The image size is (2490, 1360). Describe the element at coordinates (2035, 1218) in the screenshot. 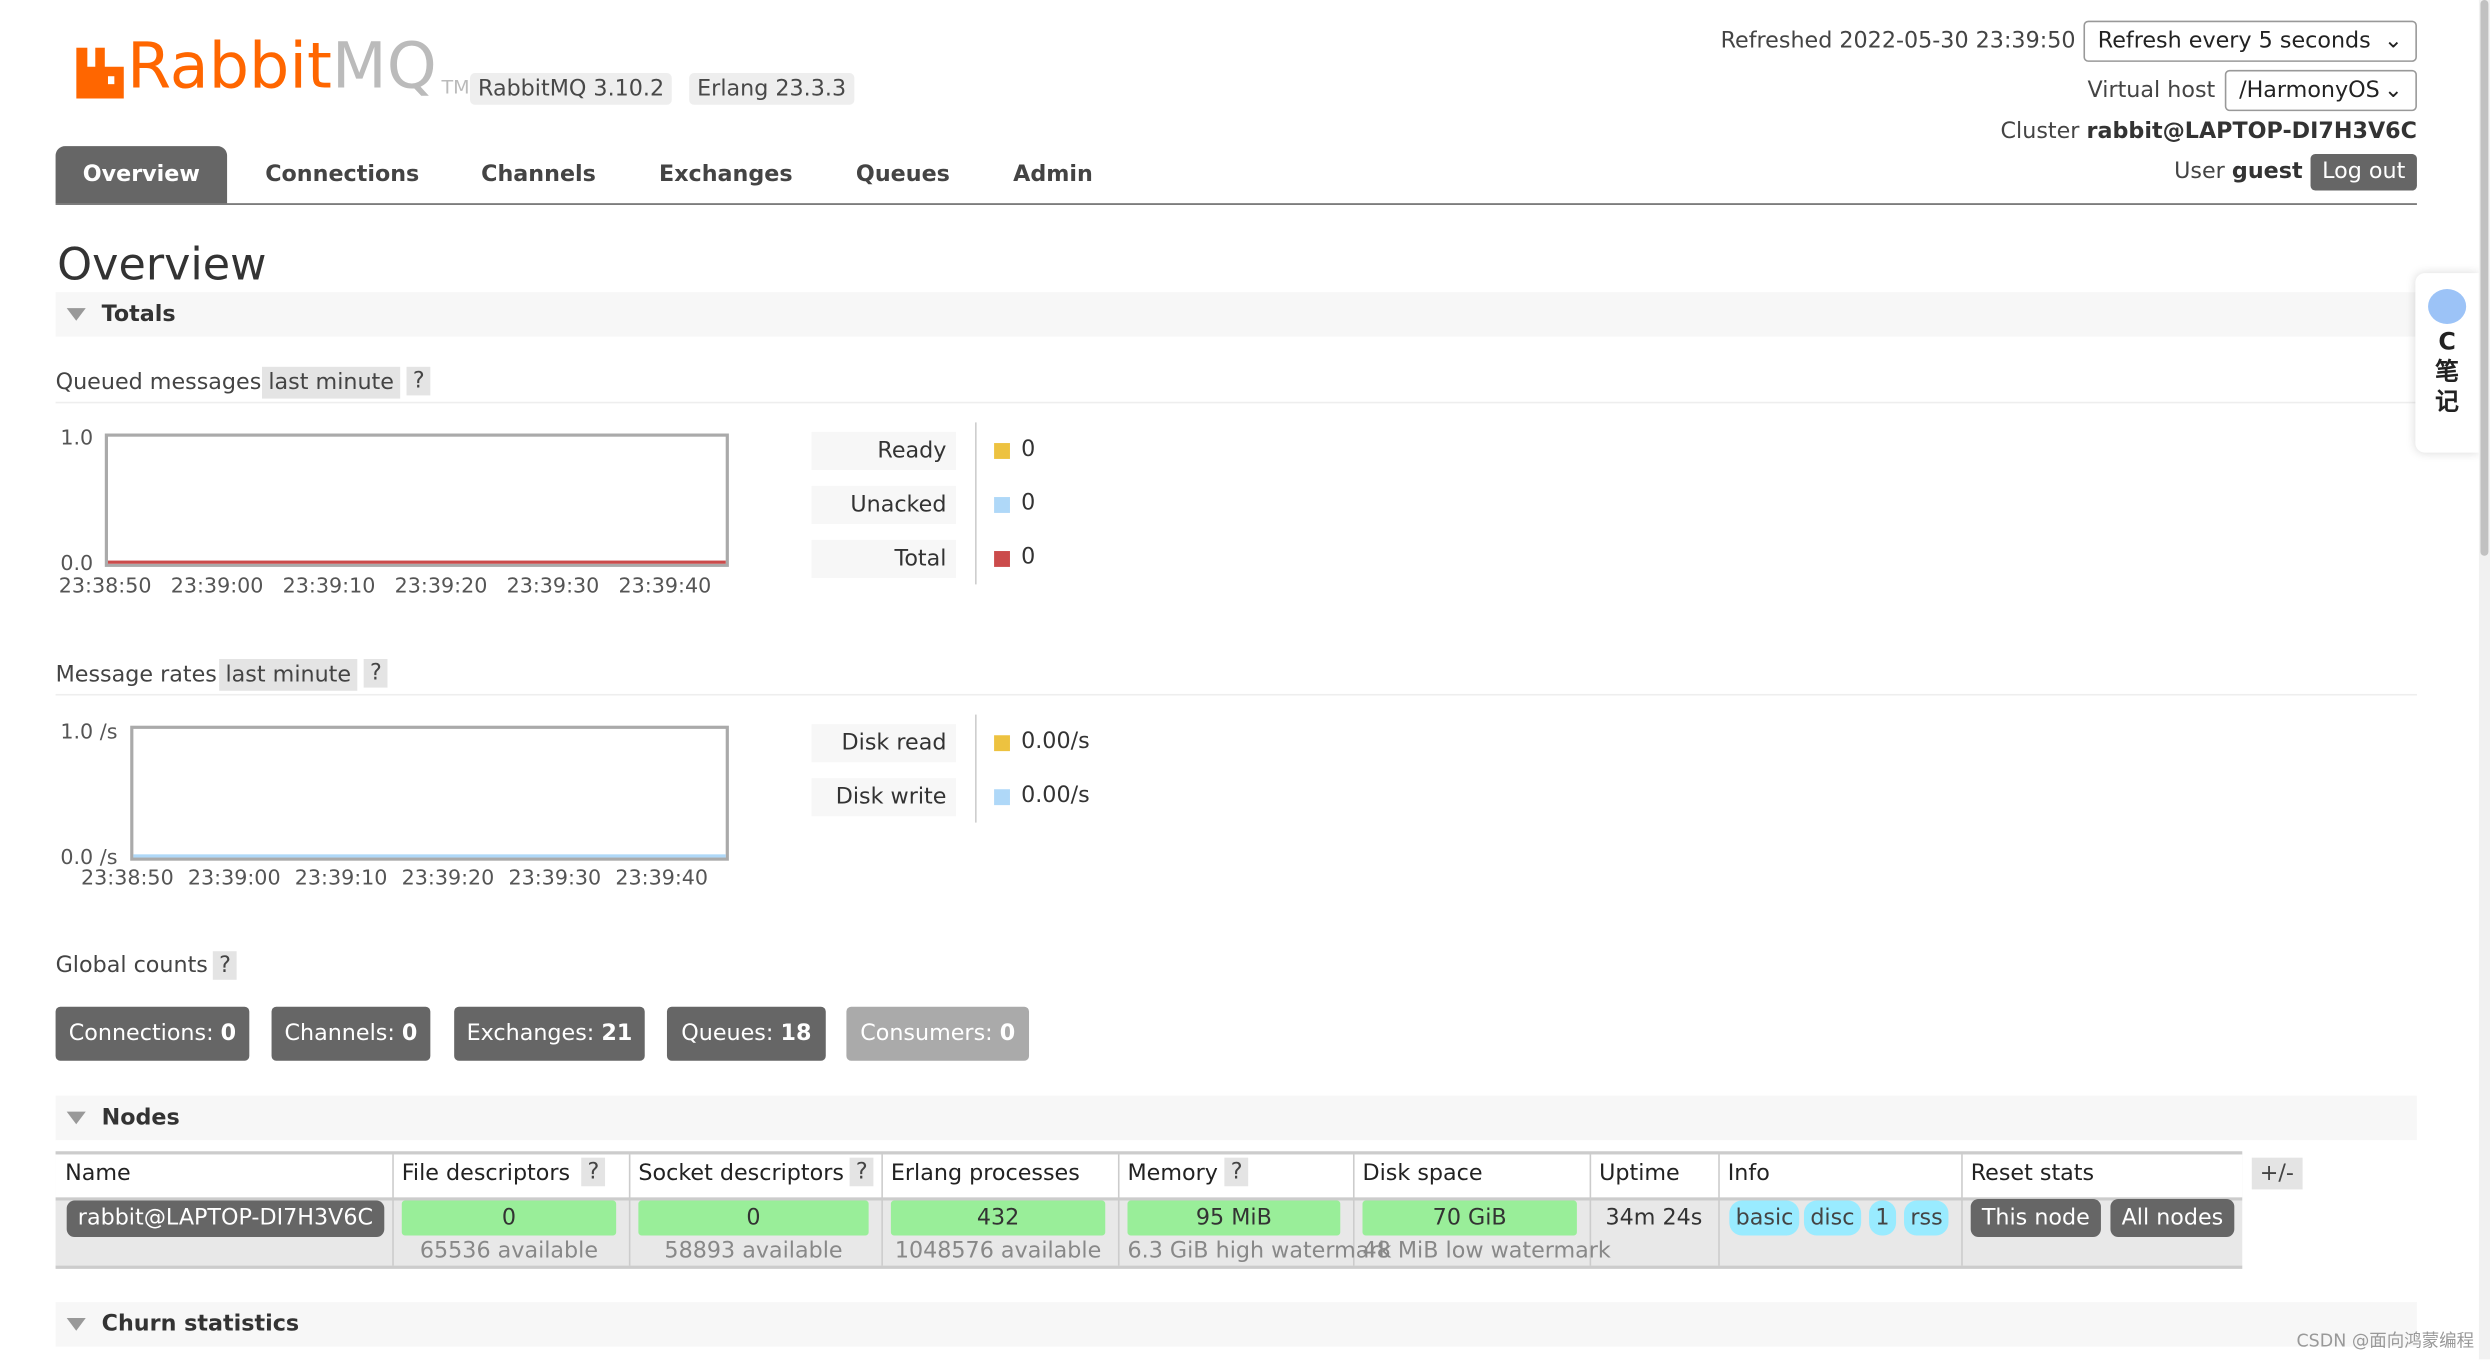

I see `reset-this-node-button: This node` at that location.